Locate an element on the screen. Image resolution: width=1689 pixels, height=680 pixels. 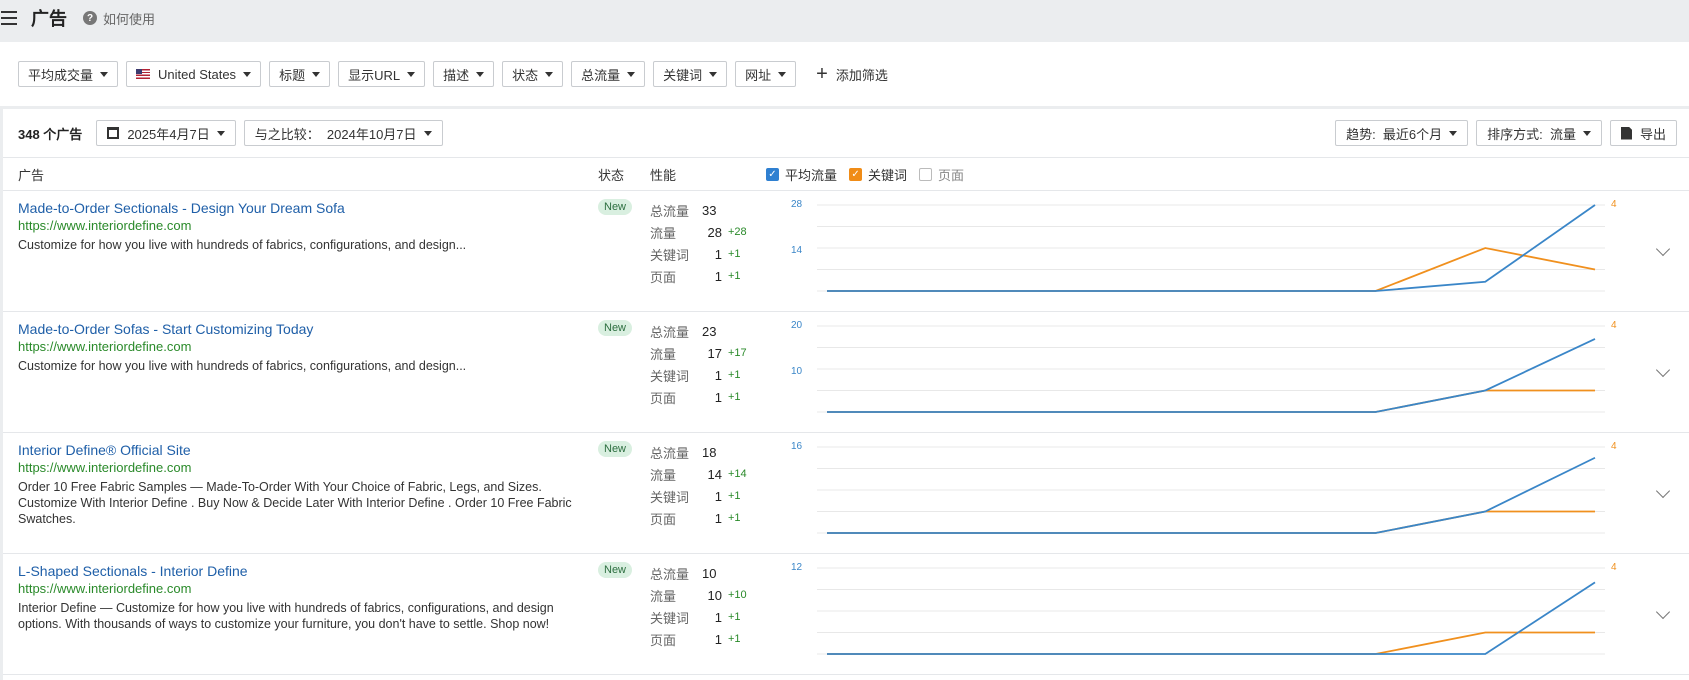
chart-legend: ✓ 平均流量 ✓ 关键词 页面 is located at coordinates (865, 174).